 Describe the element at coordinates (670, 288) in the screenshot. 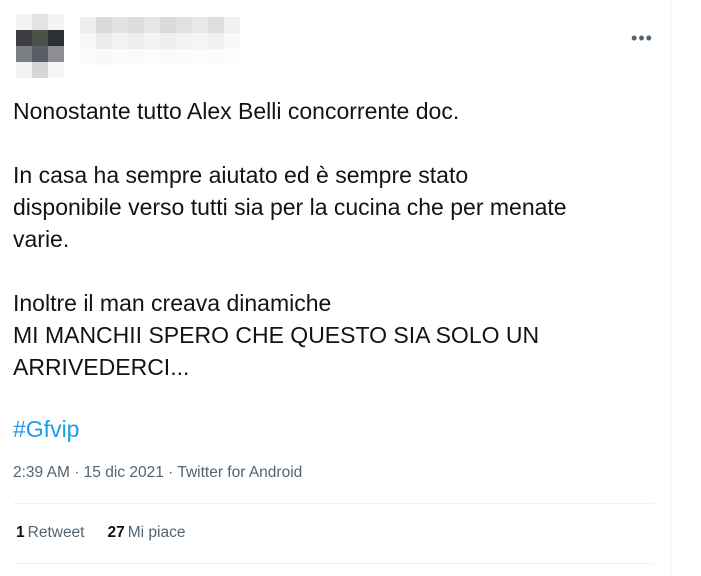

I see `column-border` at that location.